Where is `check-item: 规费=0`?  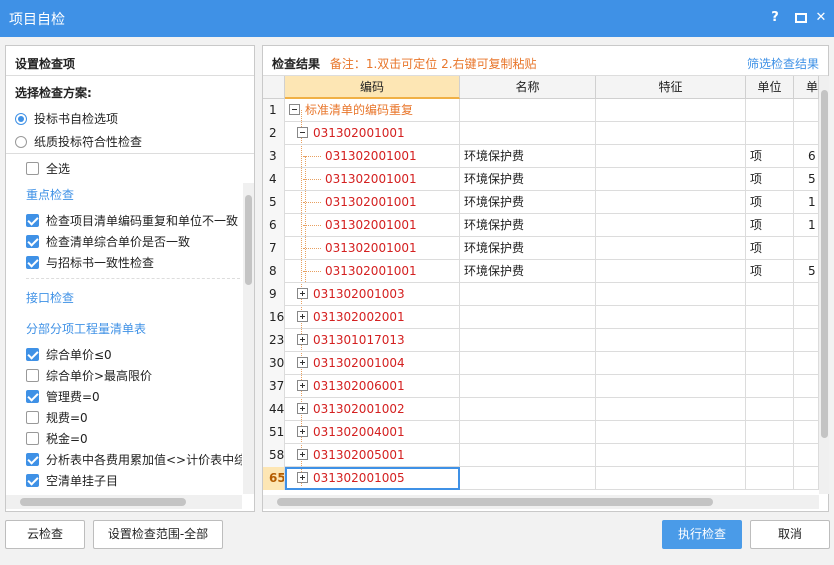
check-item: 规费=0 is located at coordinates (57, 417).